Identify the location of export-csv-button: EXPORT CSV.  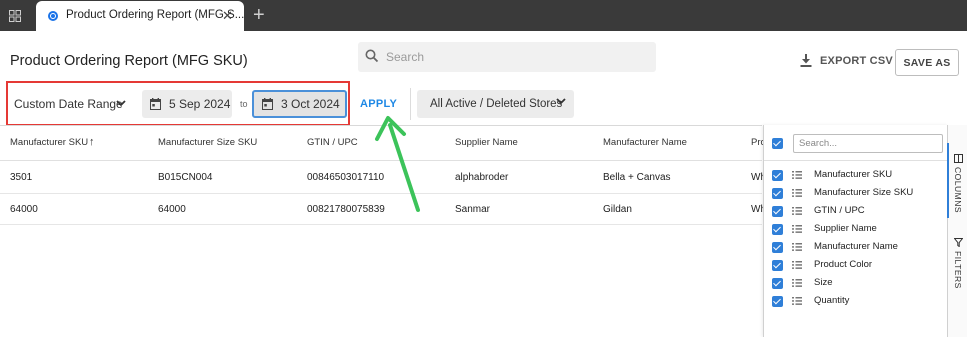
(846, 60).